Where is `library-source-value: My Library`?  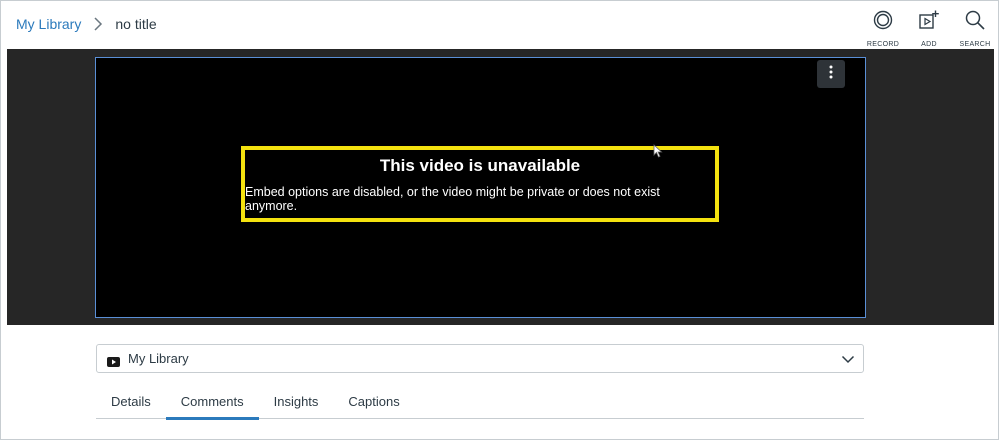 library-source-value: My Library is located at coordinates (158, 358).